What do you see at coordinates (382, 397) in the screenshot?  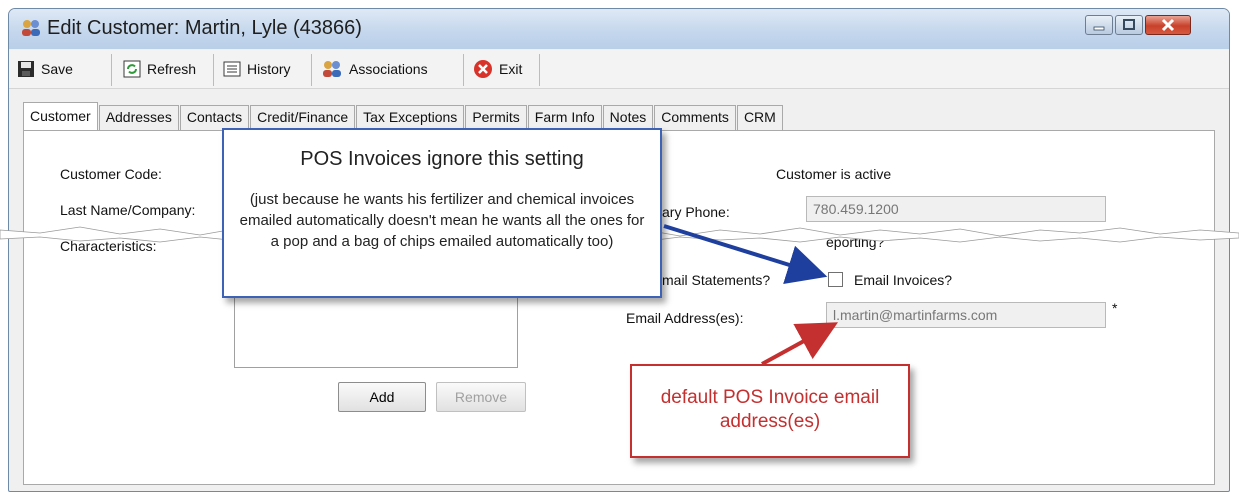 I see `add-button: Add` at bounding box center [382, 397].